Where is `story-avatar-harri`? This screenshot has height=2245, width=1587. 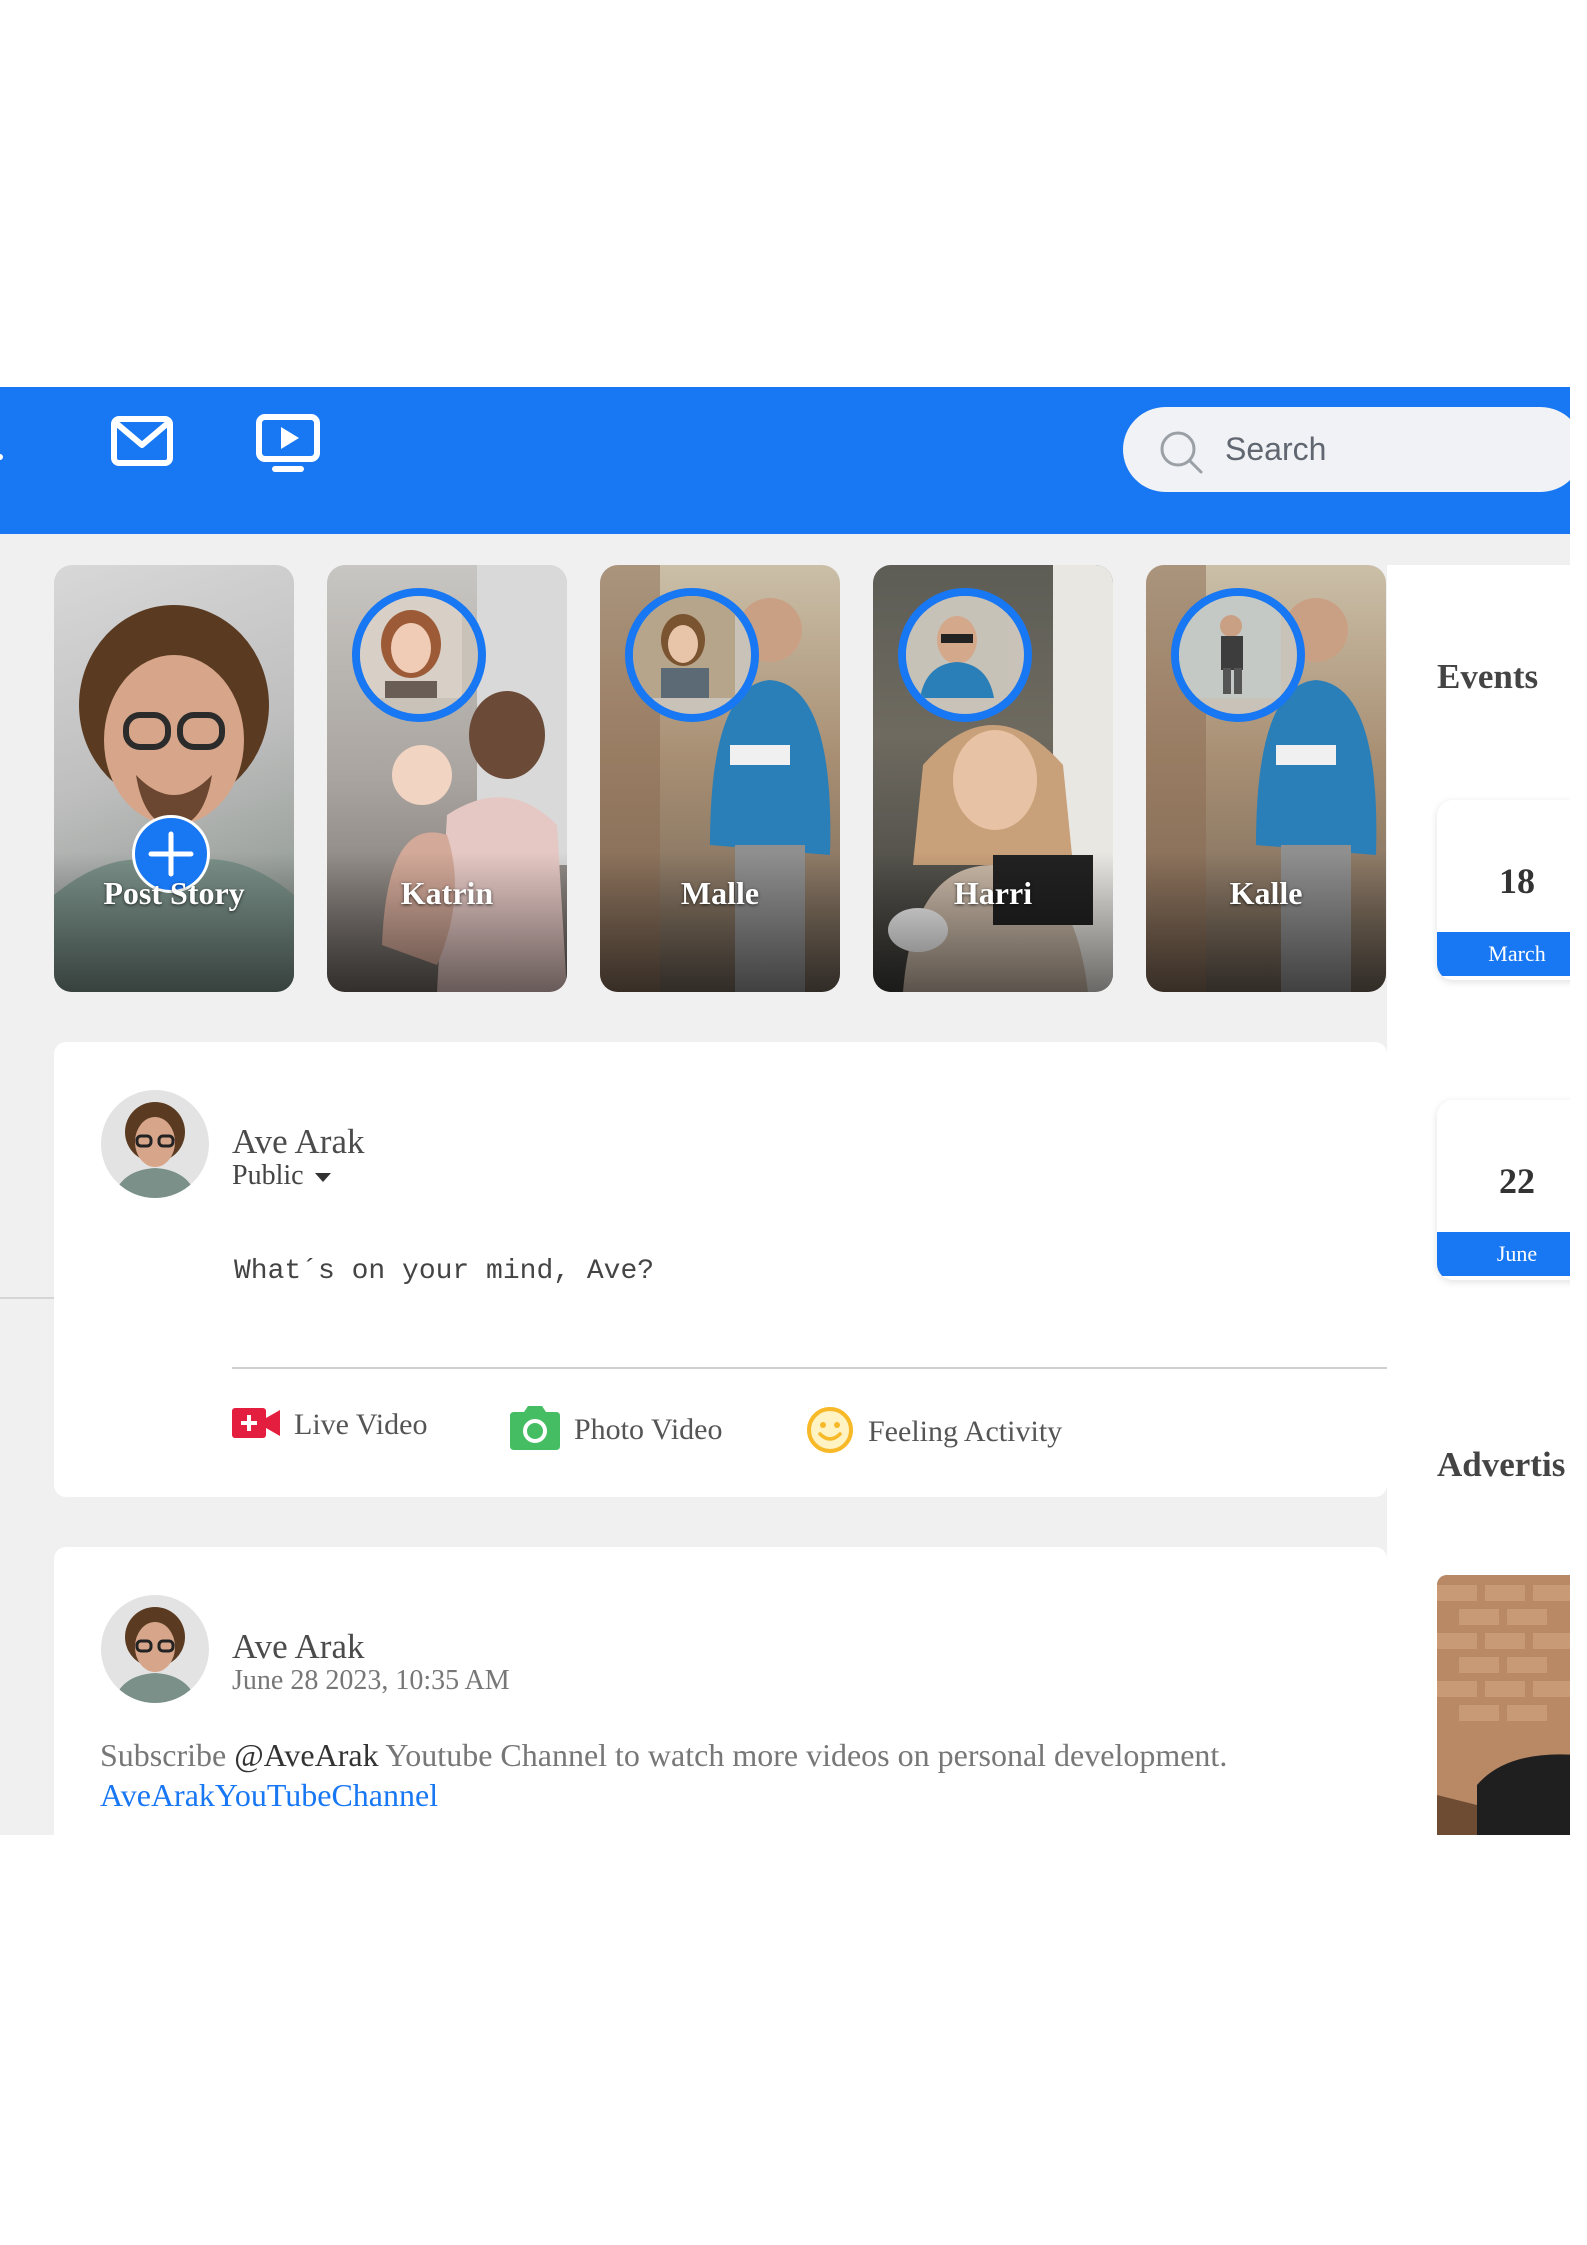
story-avatar-harri is located at coordinates (965, 655).